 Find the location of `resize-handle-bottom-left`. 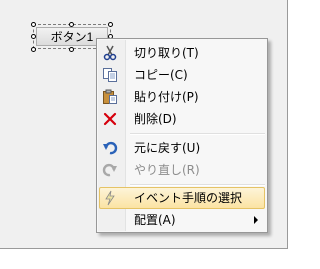

resize-handle-bottom-left is located at coordinates (33, 49).